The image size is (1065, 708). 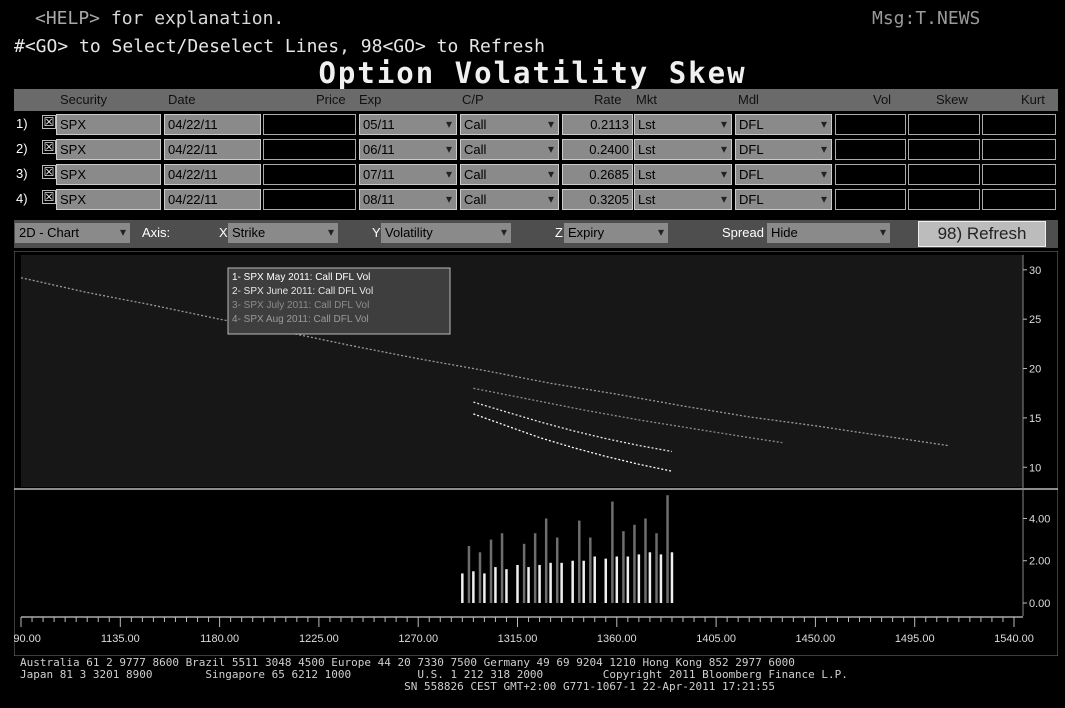 I want to click on help-line: <HELP> for explanation., so click(x=159, y=18).